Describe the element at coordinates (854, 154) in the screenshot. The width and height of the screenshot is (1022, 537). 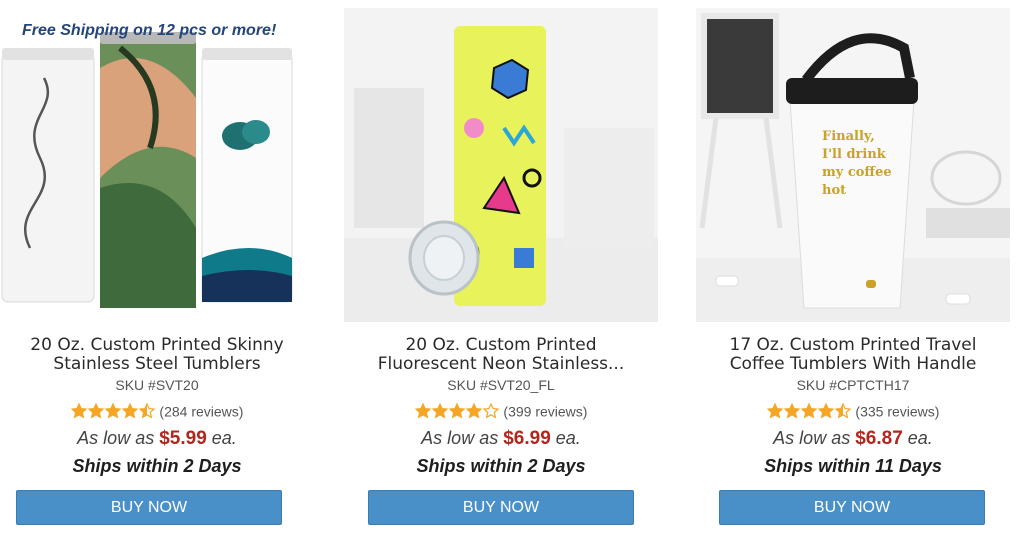
I see `svg-text: I'll drink` at that location.